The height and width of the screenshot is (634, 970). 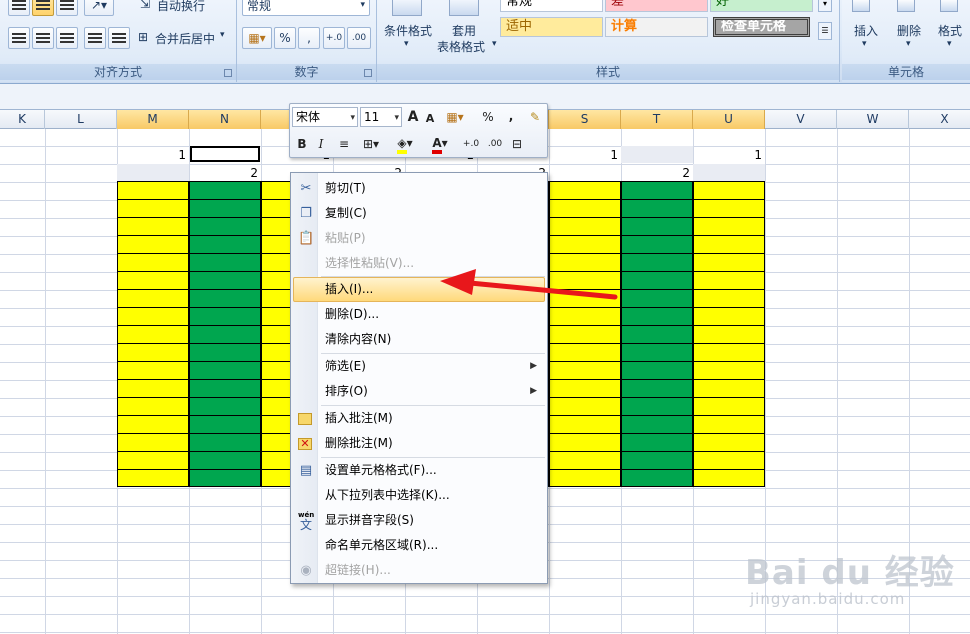 What do you see at coordinates (381, 117) in the screenshot?
I see `font-size-select: 11 ▾` at bounding box center [381, 117].